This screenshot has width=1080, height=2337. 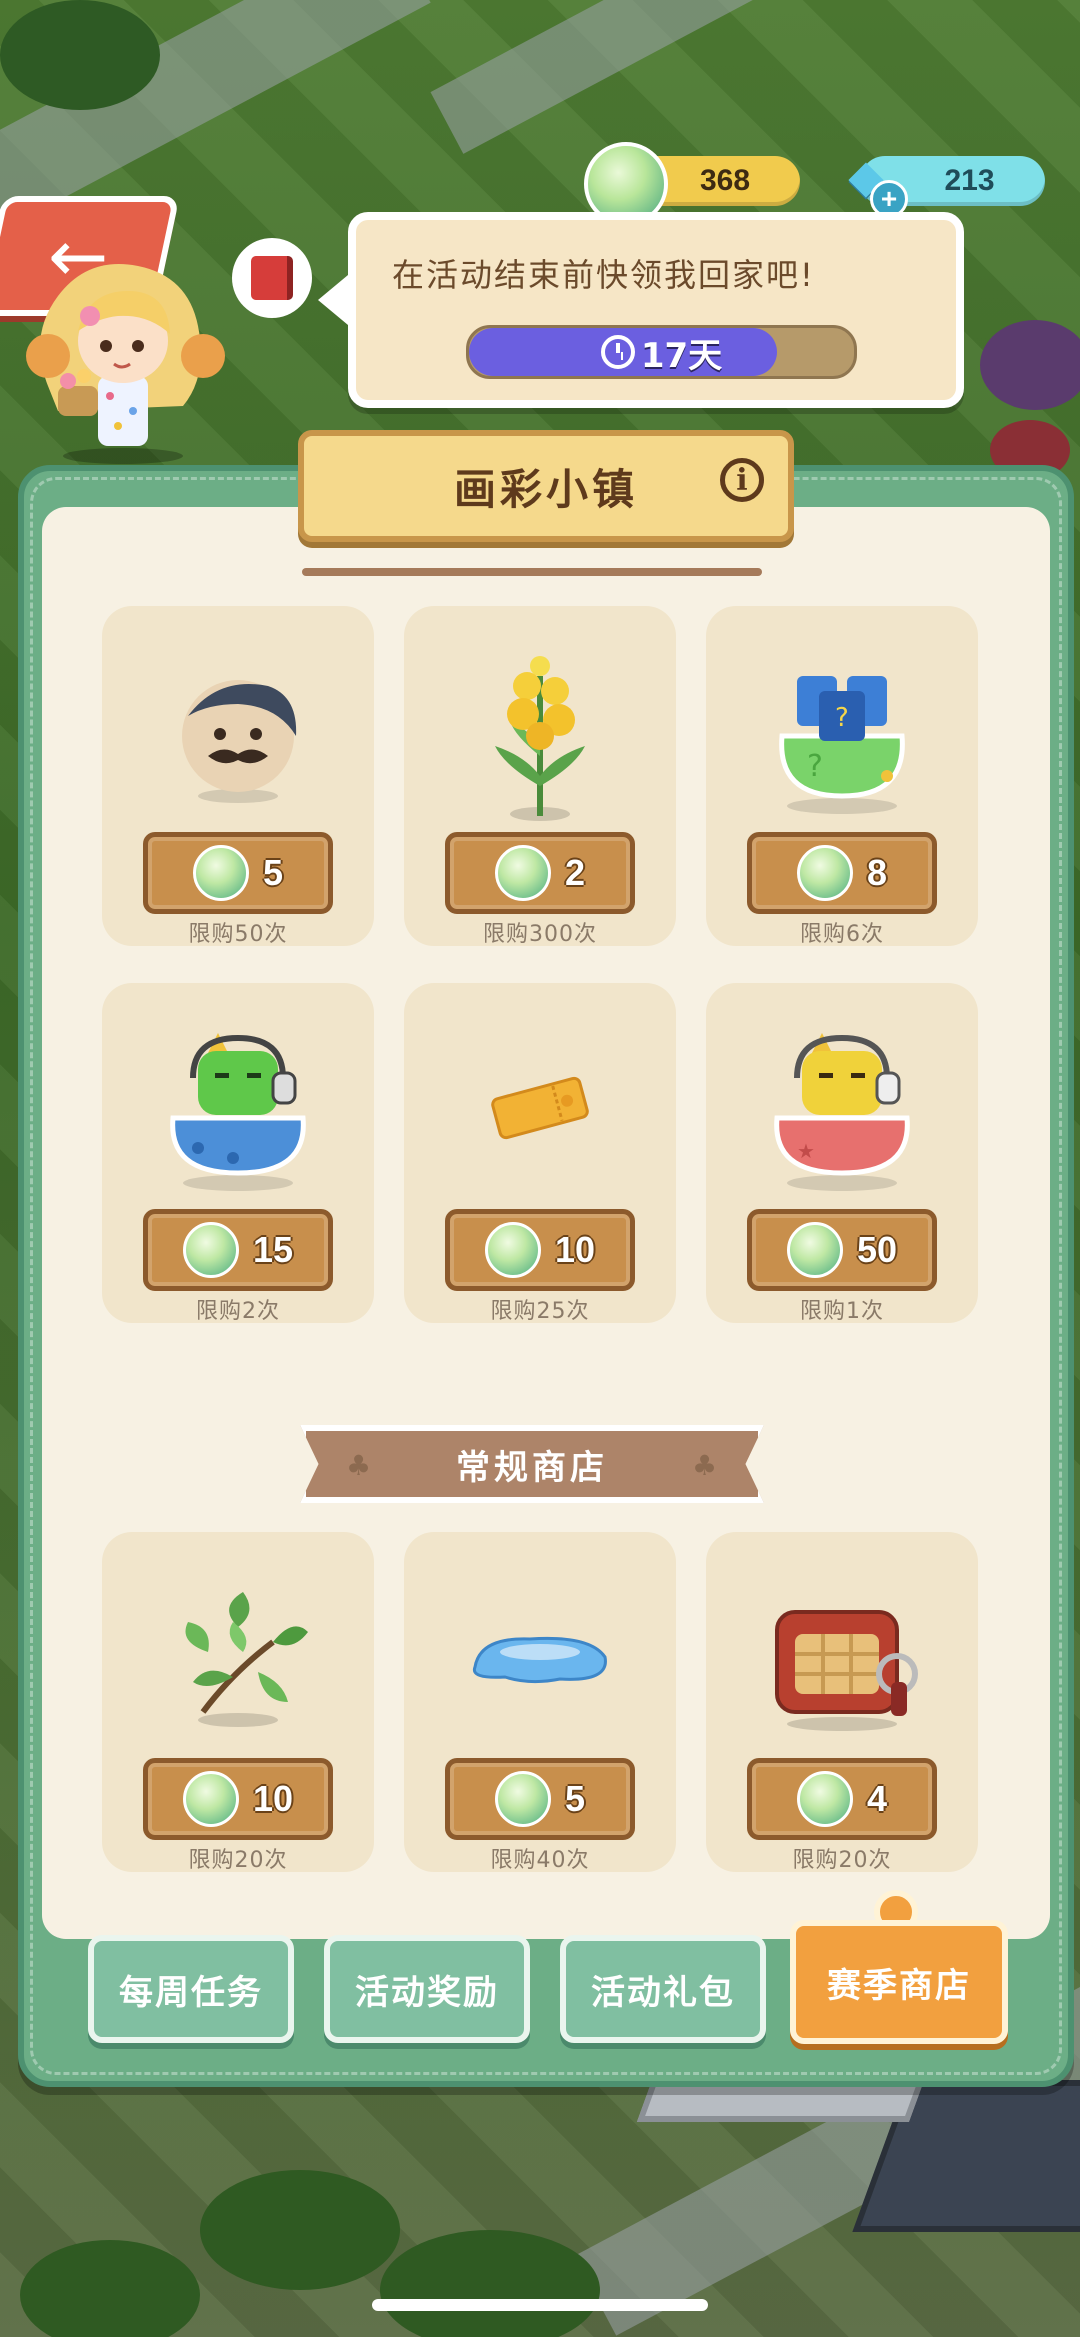 I want to click on shop-item-card: 10 限购20次, so click(x=238, y=1702).